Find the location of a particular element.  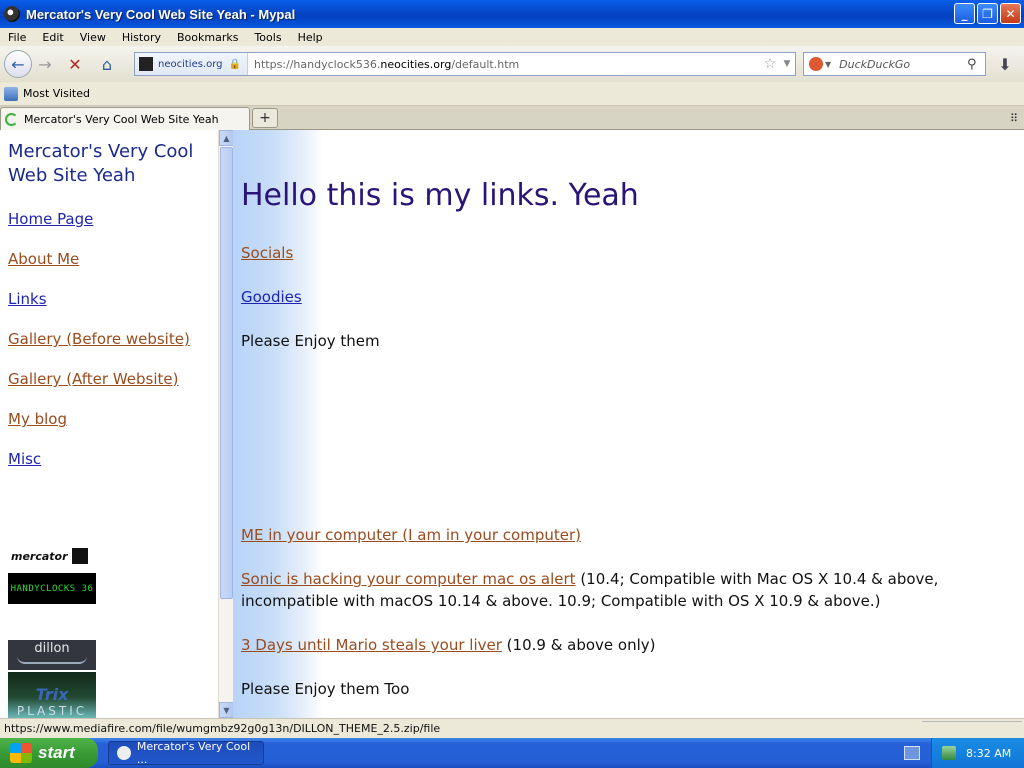

sidebar-link-gallery-before: Gallery (Before website) is located at coordinates (99, 339).